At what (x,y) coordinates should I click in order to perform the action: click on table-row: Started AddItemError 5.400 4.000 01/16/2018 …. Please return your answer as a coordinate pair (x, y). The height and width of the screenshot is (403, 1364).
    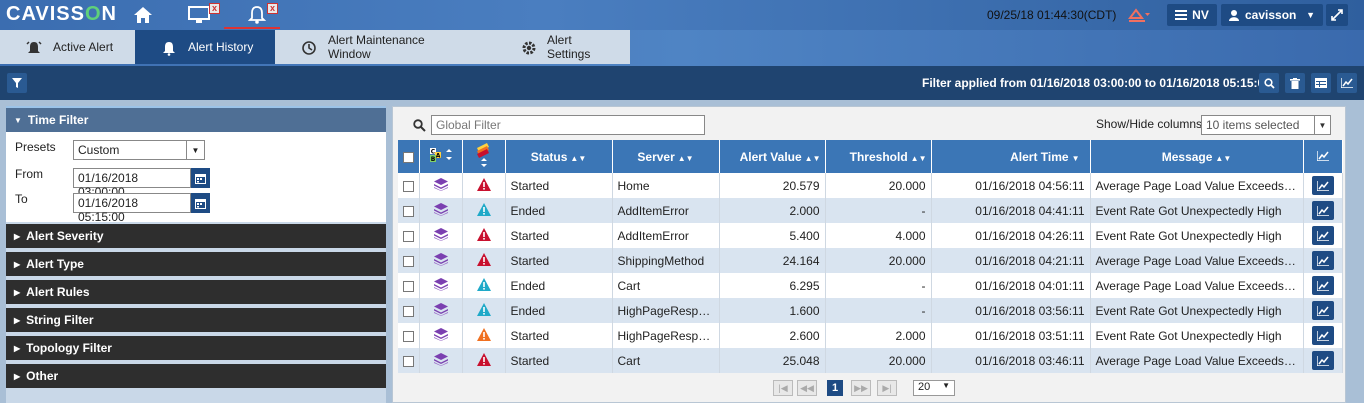
    Looking at the image, I should click on (870, 235).